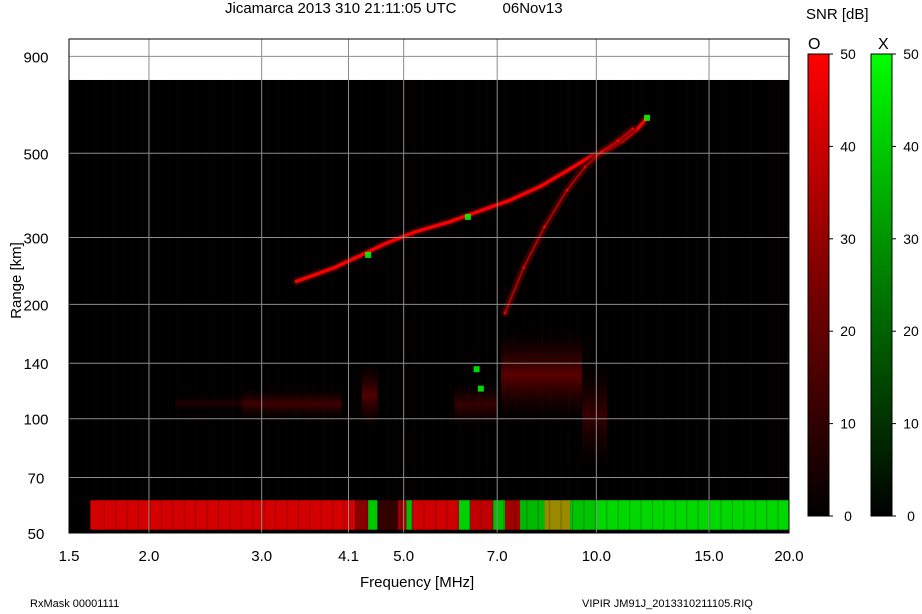 The height and width of the screenshot is (614, 922). I want to click on y-tick-label: 300, so click(35, 239).